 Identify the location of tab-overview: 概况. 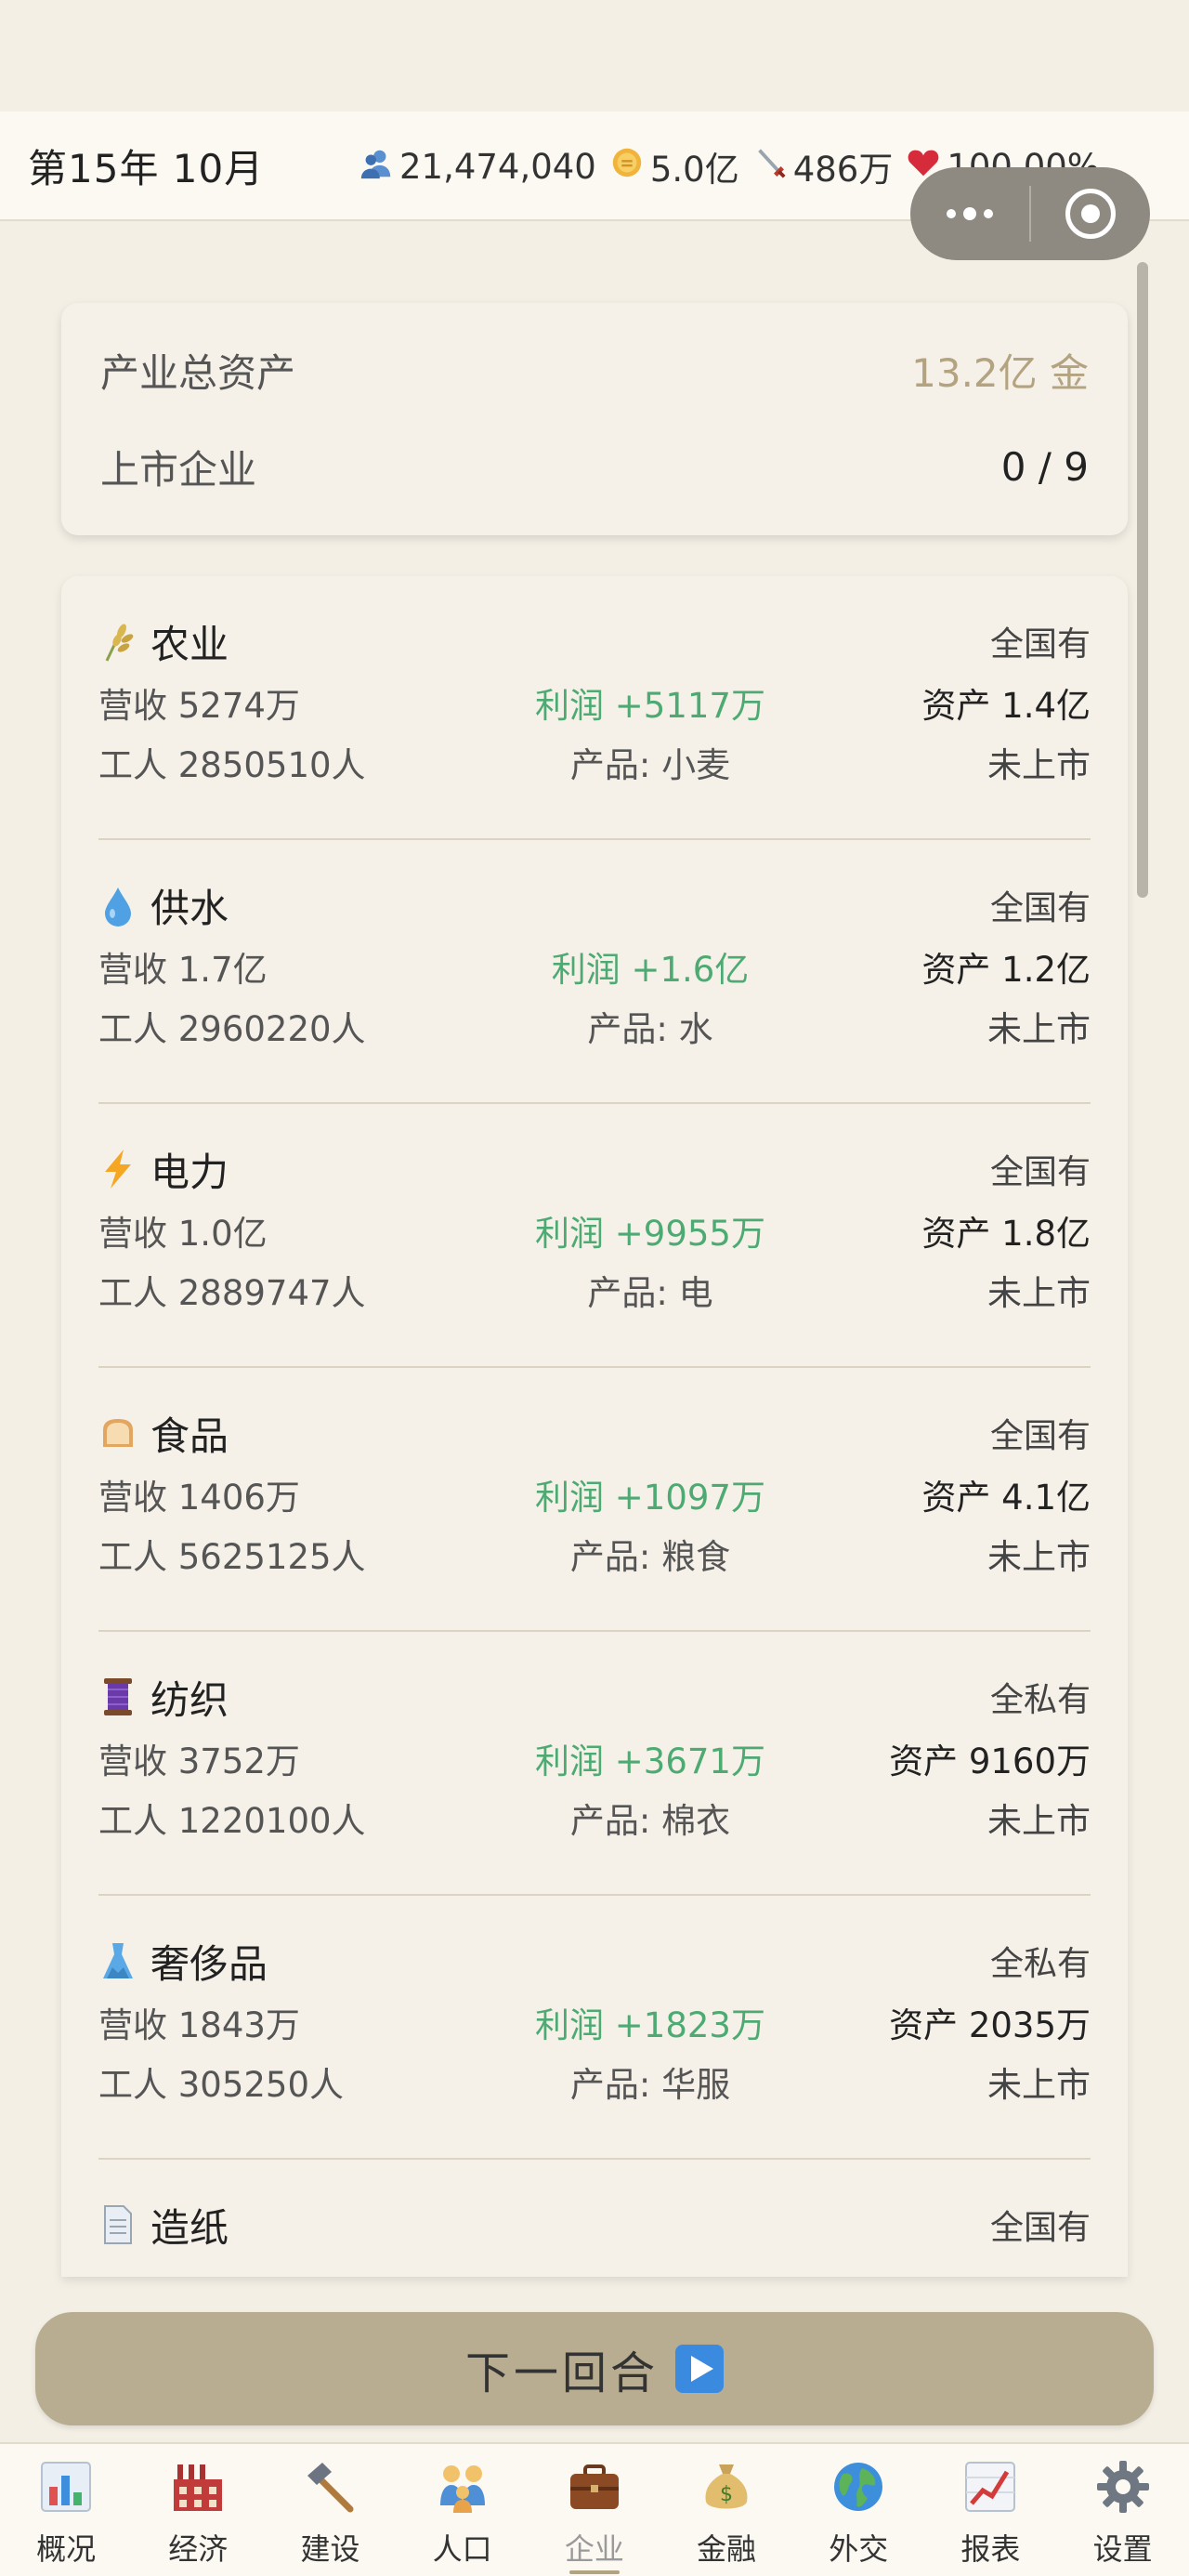
(66, 2510).